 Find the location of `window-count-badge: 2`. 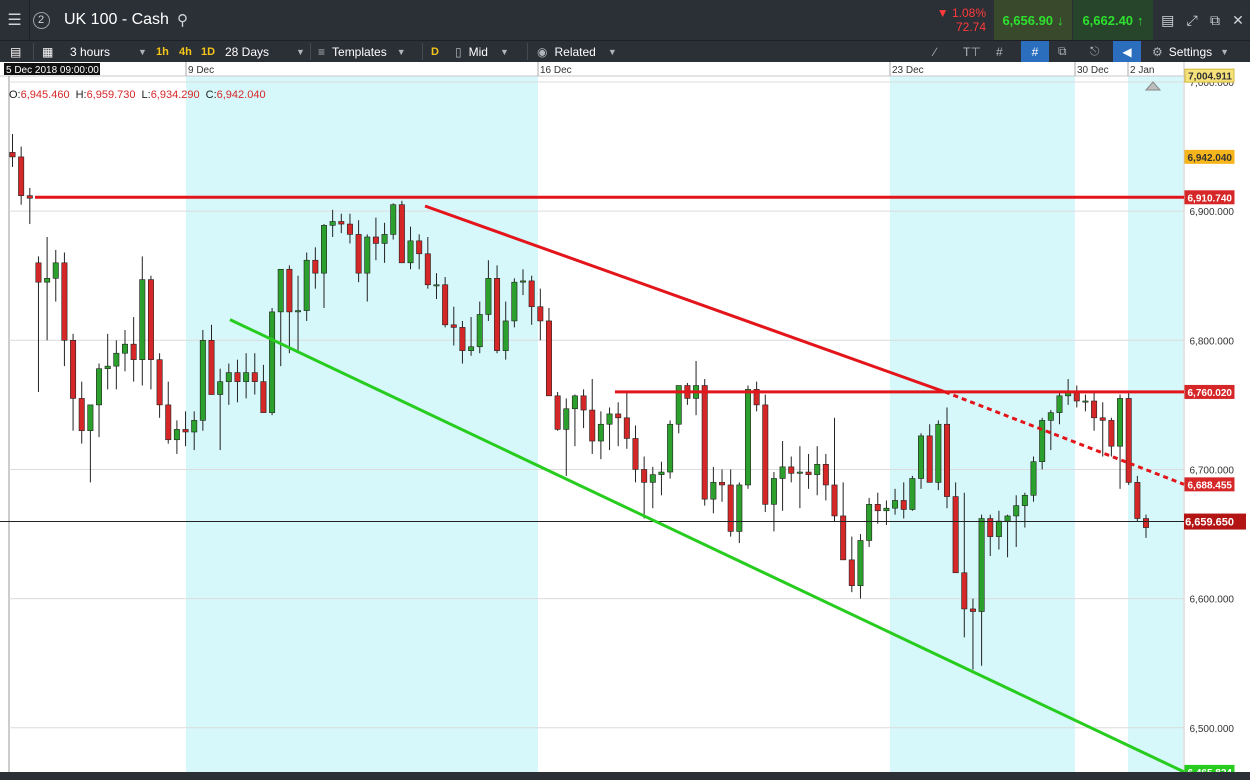

window-count-badge: 2 is located at coordinates (41, 20).